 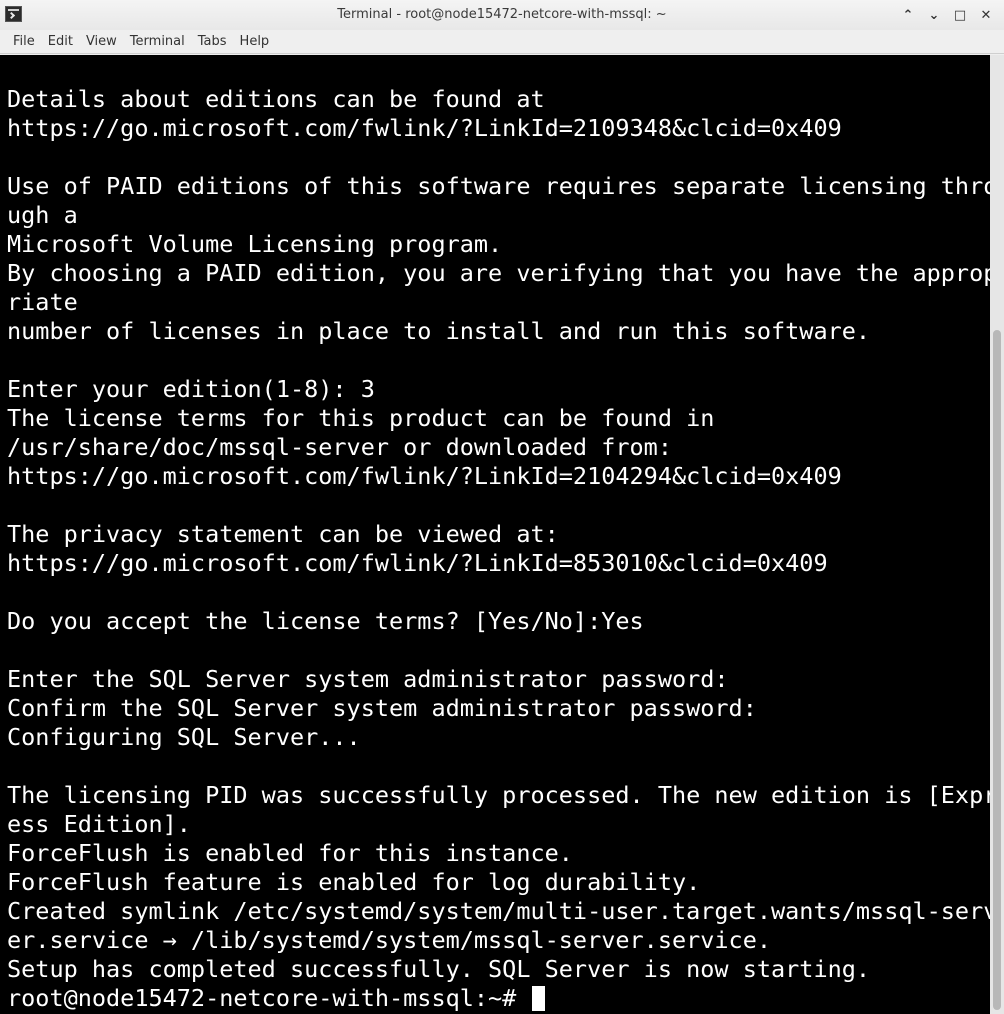 I want to click on chevron-down-icon: ⌄, so click(x=934, y=15).